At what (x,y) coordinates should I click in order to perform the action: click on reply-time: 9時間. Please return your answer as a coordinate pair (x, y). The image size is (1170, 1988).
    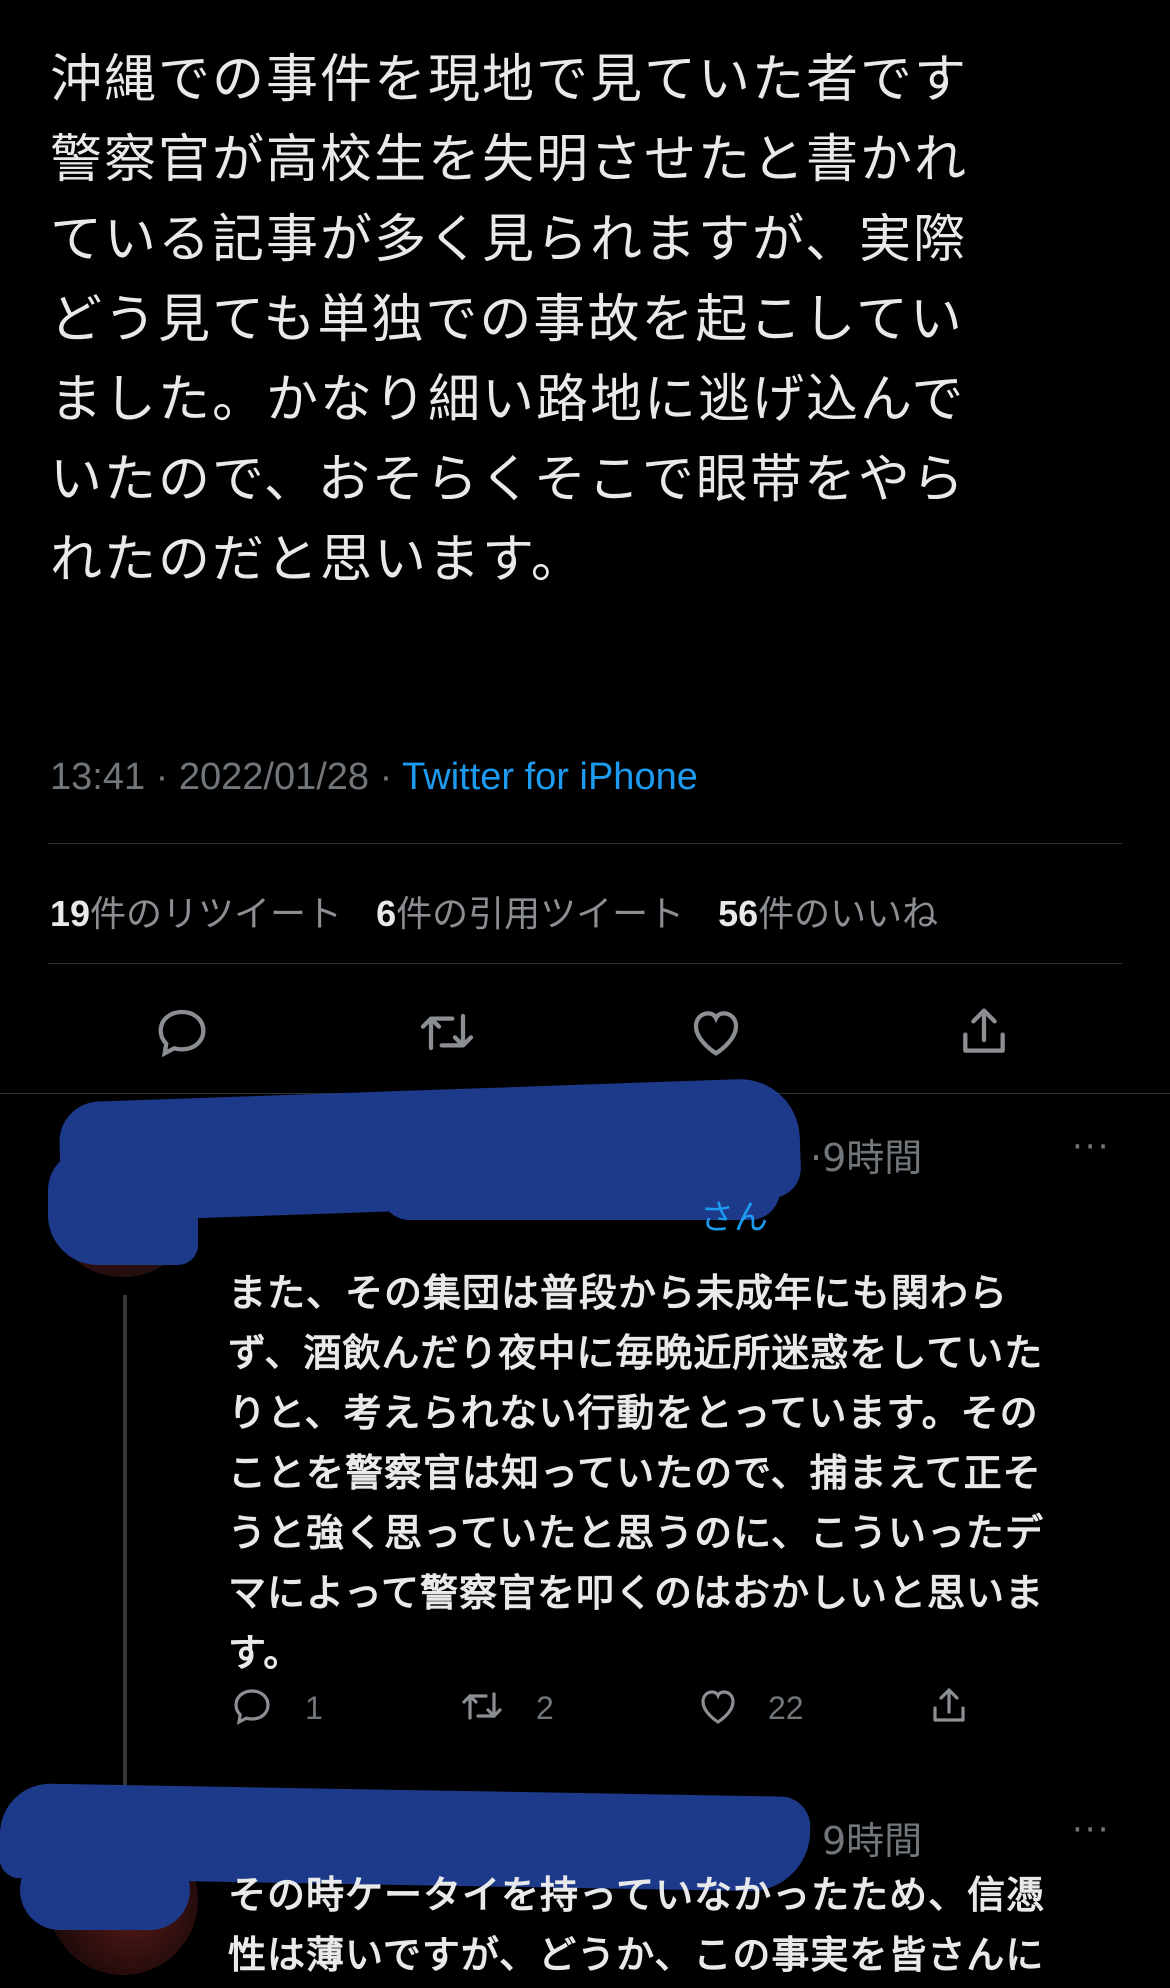
    Looking at the image, I should click on (872, 1841).